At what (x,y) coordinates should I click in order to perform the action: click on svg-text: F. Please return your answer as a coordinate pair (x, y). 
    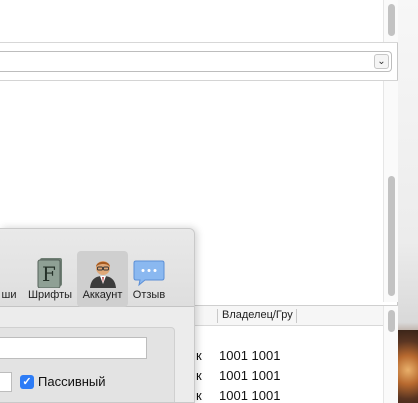
    Looking at the image, I should click on (49, 274).